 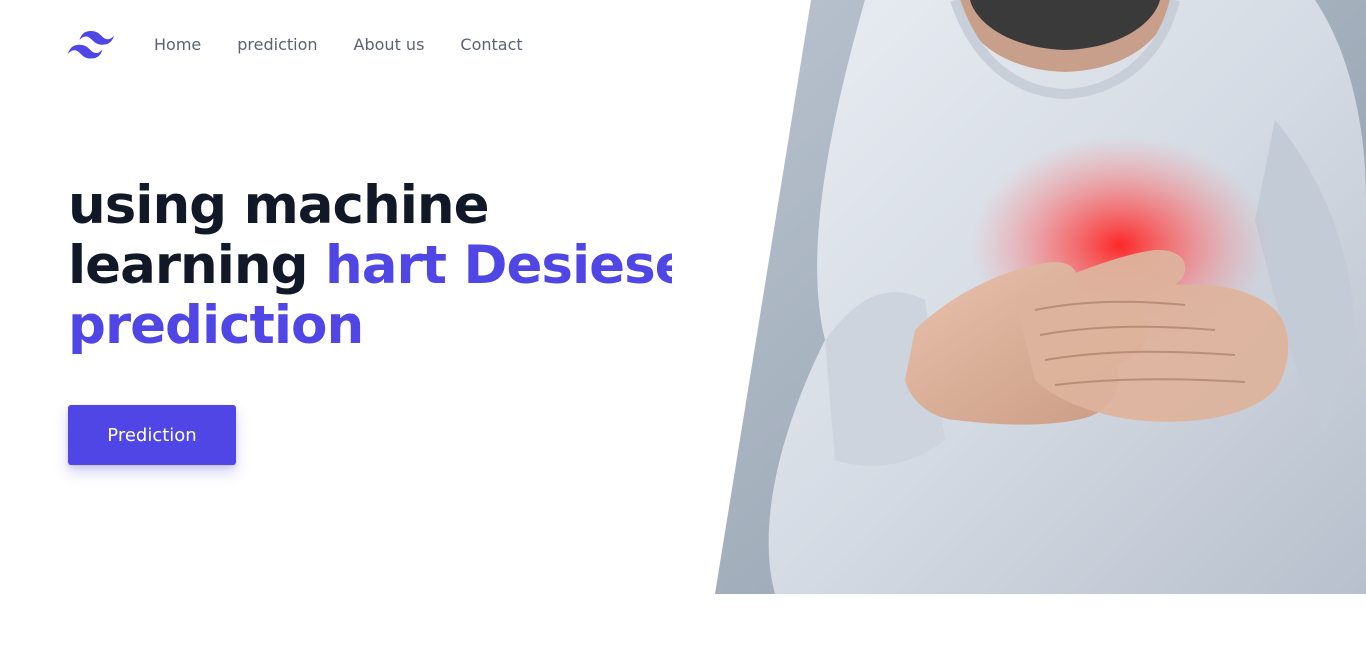 What do you see at coordinates (498, 265) in the screenshot?
I see `hero-title-accent: hart Desiese` at bounding box center [498, 265].